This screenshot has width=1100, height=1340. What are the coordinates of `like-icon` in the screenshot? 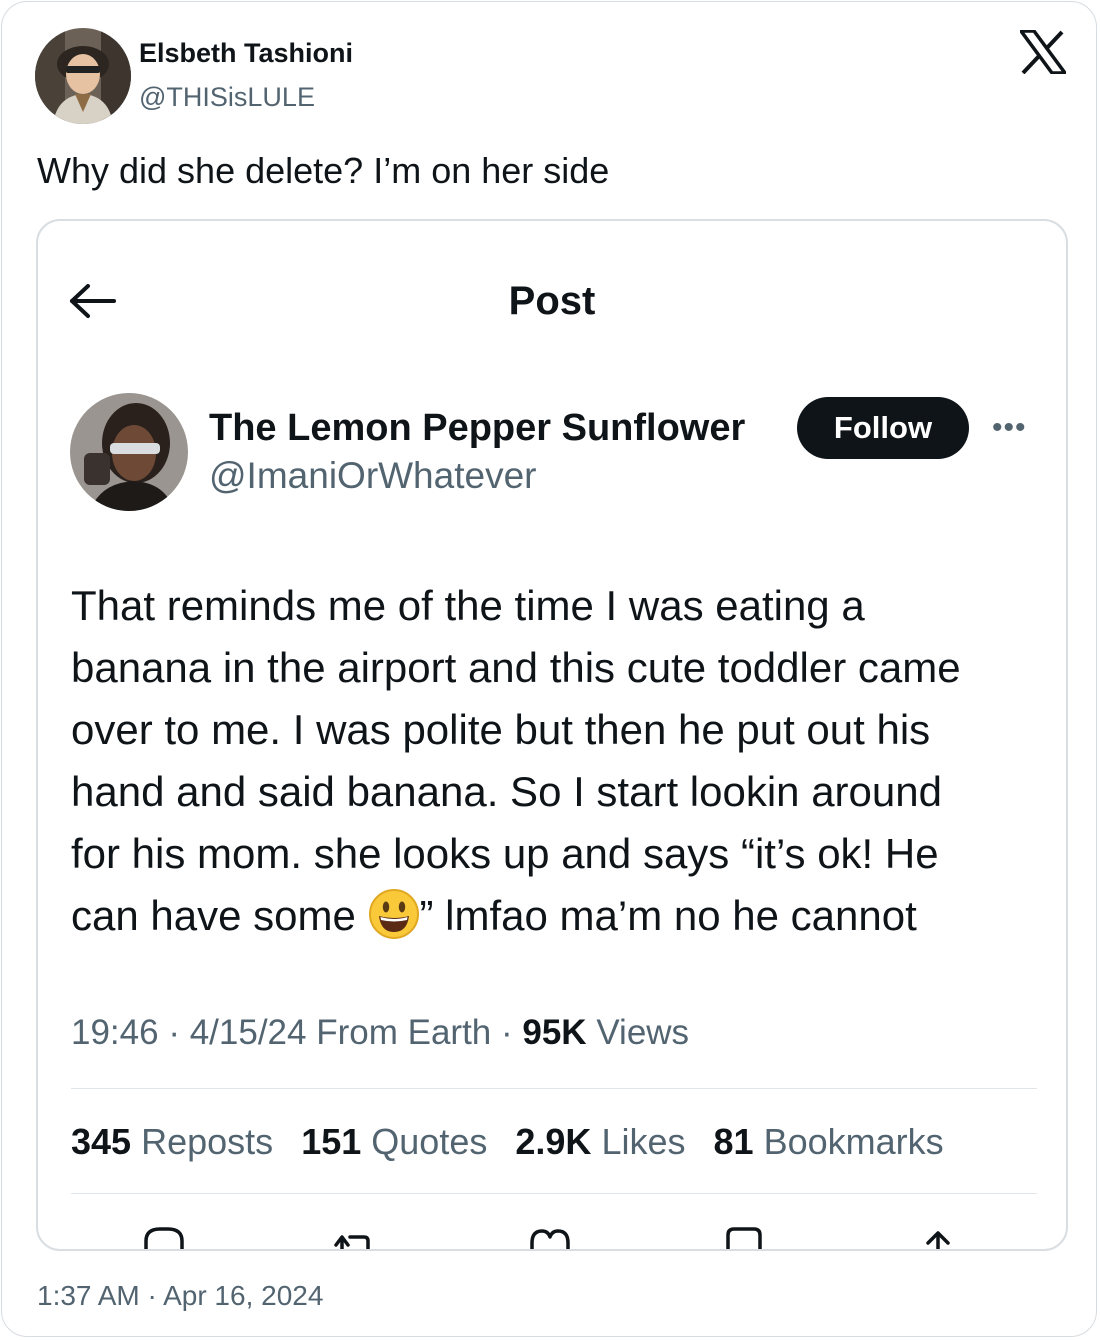 It's located at (550, 1236).